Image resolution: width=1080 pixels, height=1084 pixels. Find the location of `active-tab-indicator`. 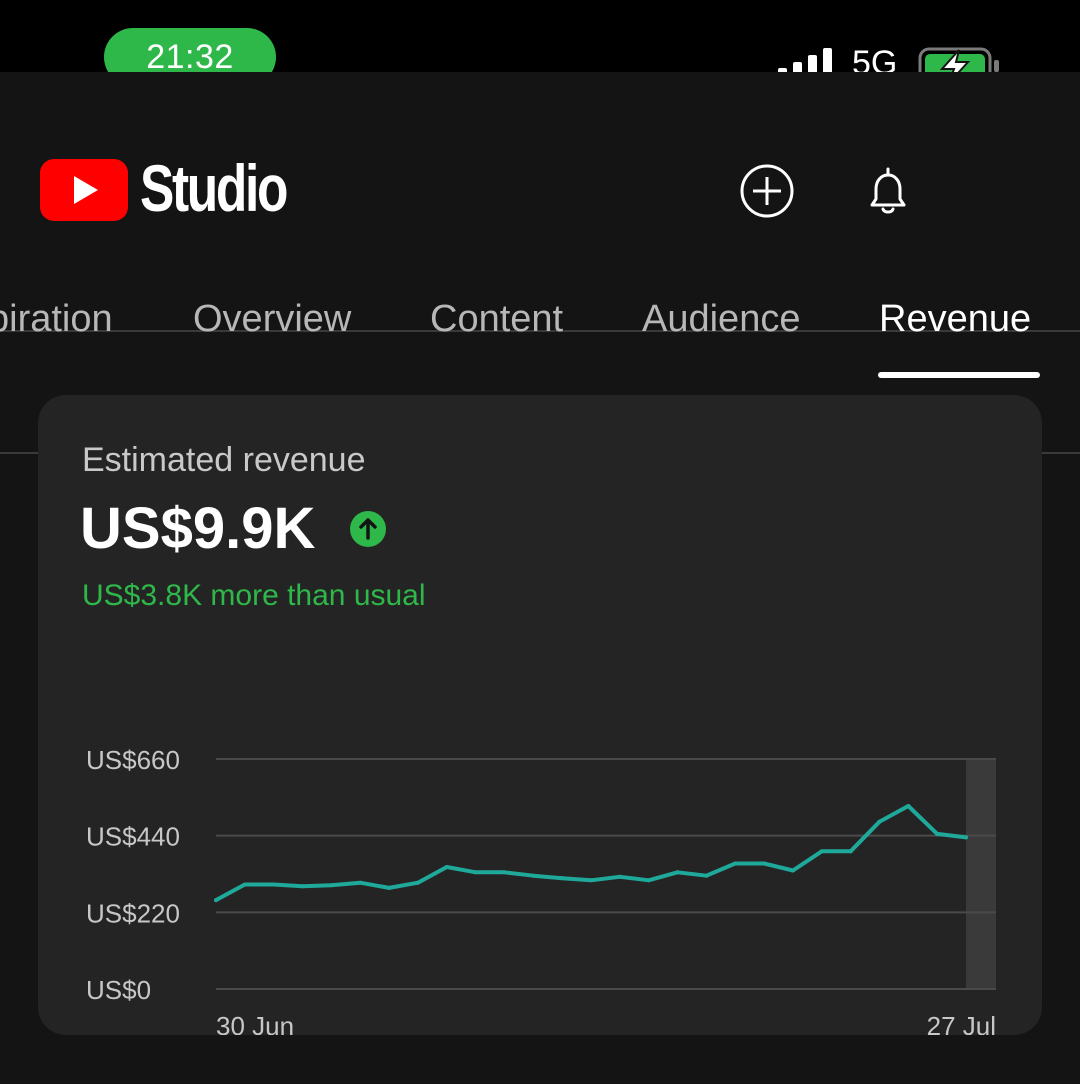

active-tab-indicator is located at coordinates (959, 375).